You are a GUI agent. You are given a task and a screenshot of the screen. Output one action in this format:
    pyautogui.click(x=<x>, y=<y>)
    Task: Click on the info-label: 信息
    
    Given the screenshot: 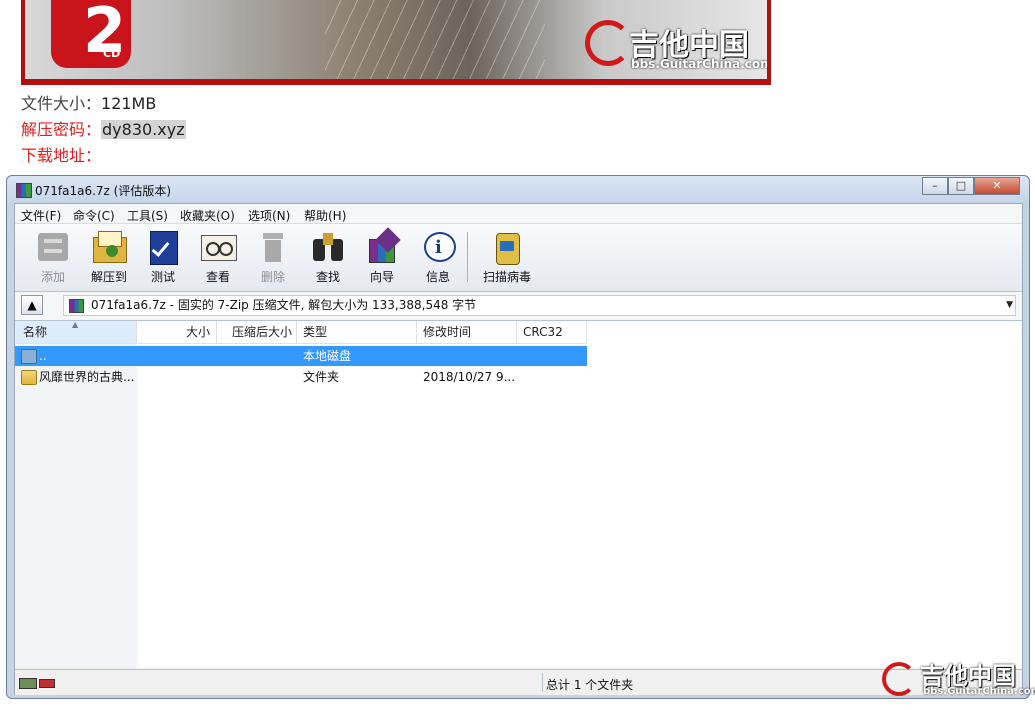 What is the action you would take?
    pyautogui.click(x=437, y=277)
    